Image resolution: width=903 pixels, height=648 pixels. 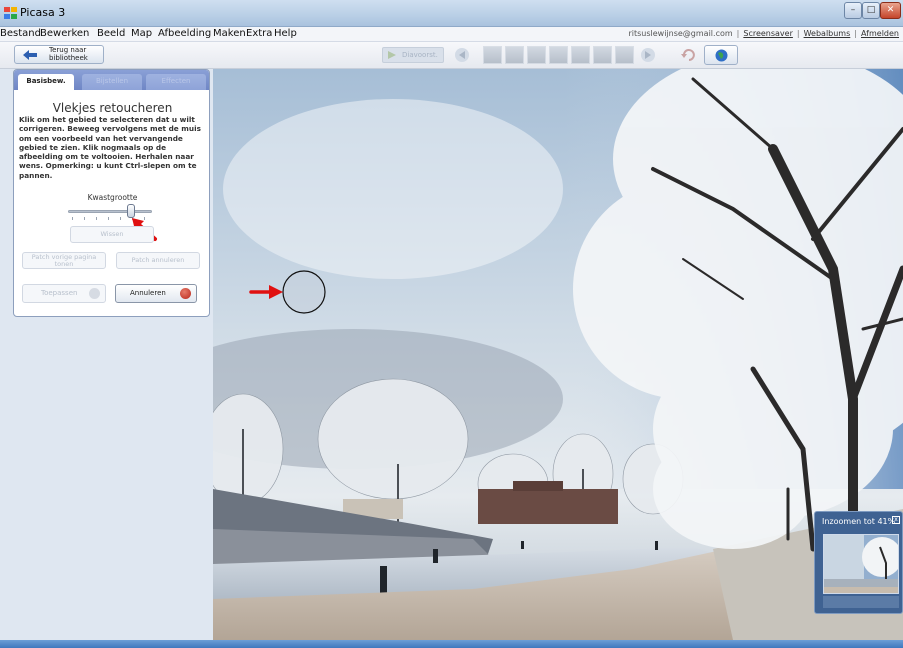 What do you see at coordinates (859, 521) in the screenshot?
I see `zoom-label: Inzoomen tot 41%` at bounding box center [859, 521].